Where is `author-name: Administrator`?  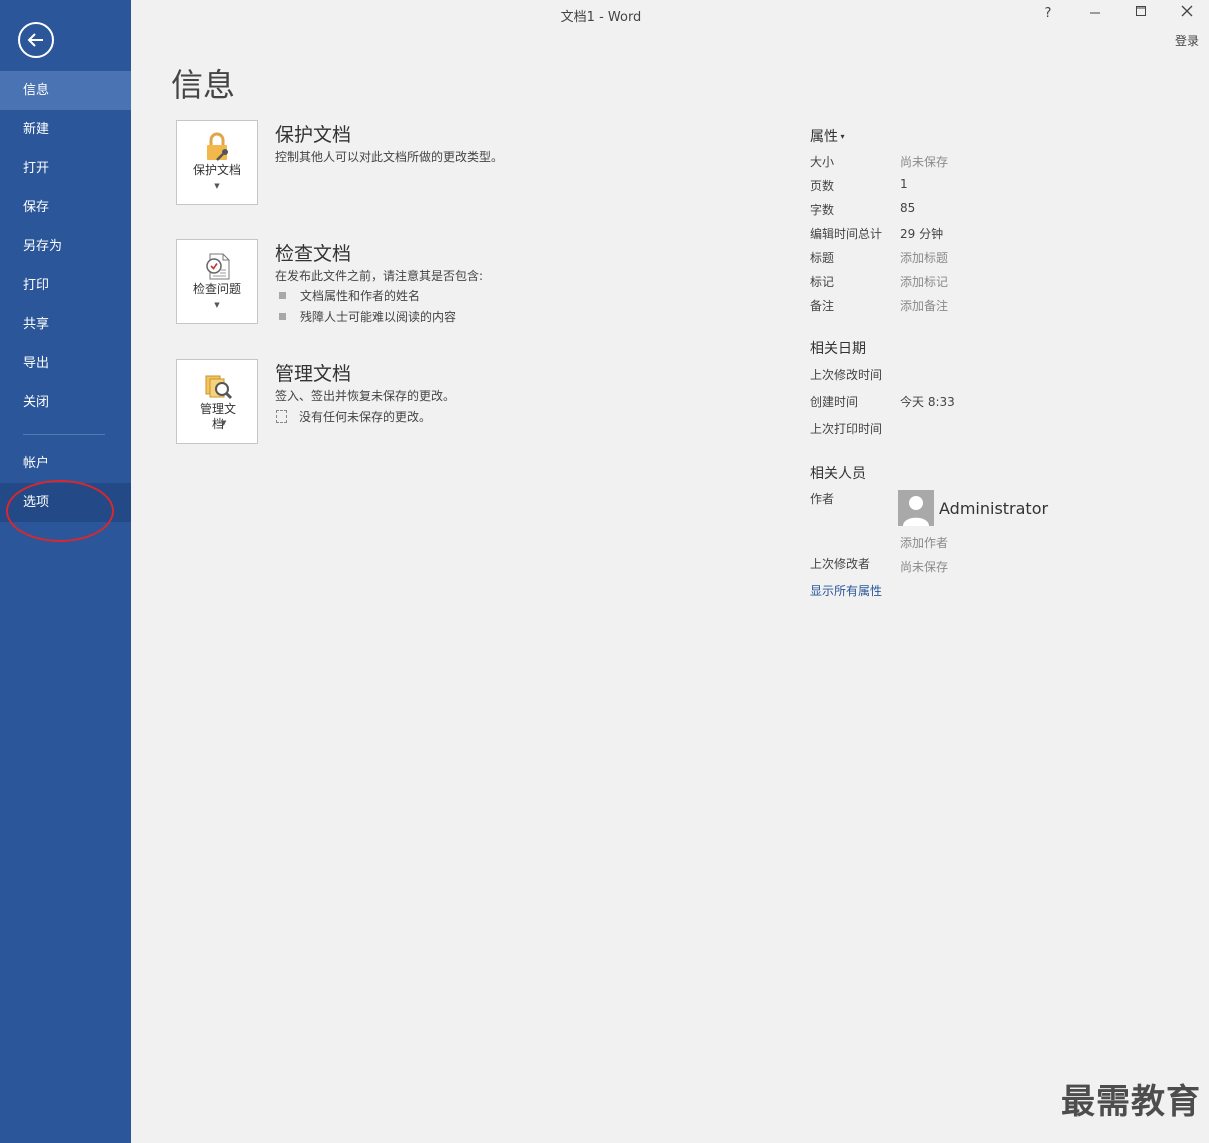
author-name: Administrator is located at coordinates (993, 508).